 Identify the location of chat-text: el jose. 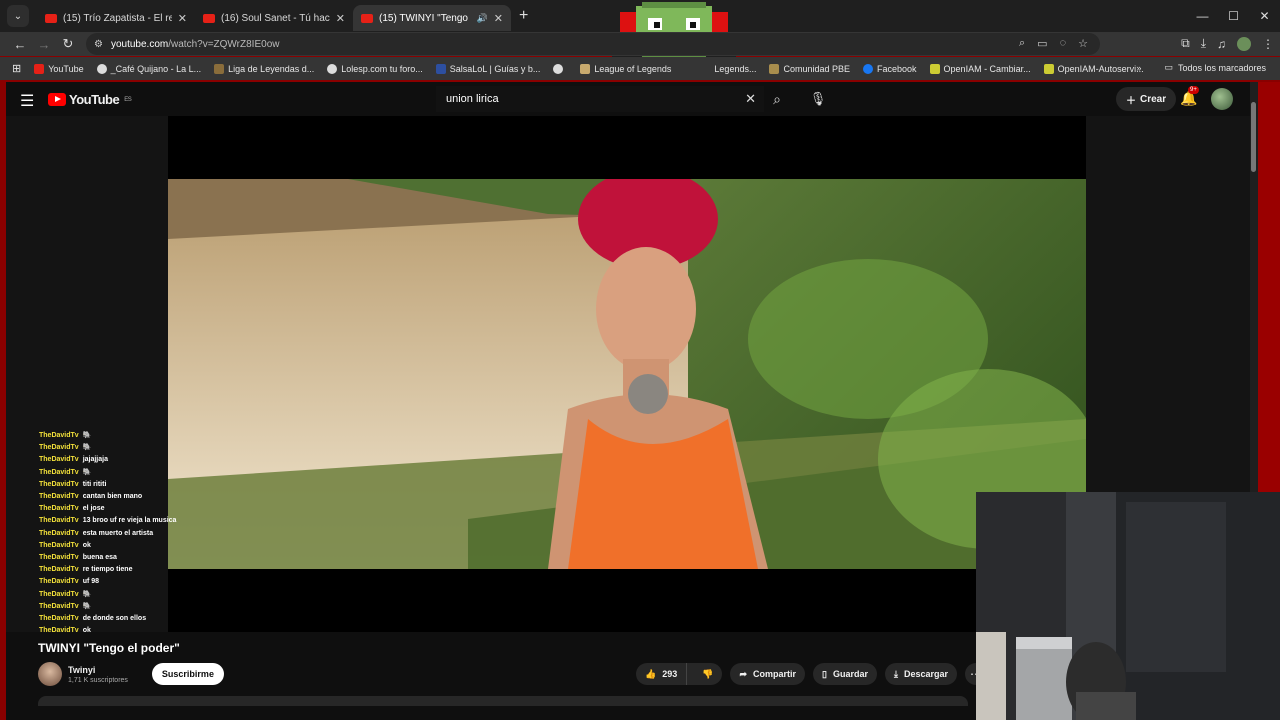
(93, 509).